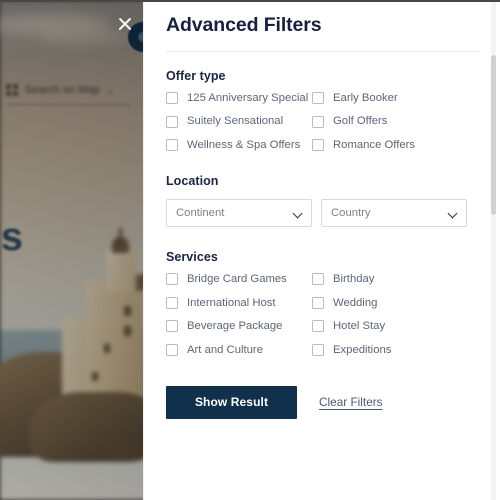  What do you see at coordinates (360, 121) in the screenshot?
I see `checkbox-label: Golf Offers` at bounding box center [360, 121].